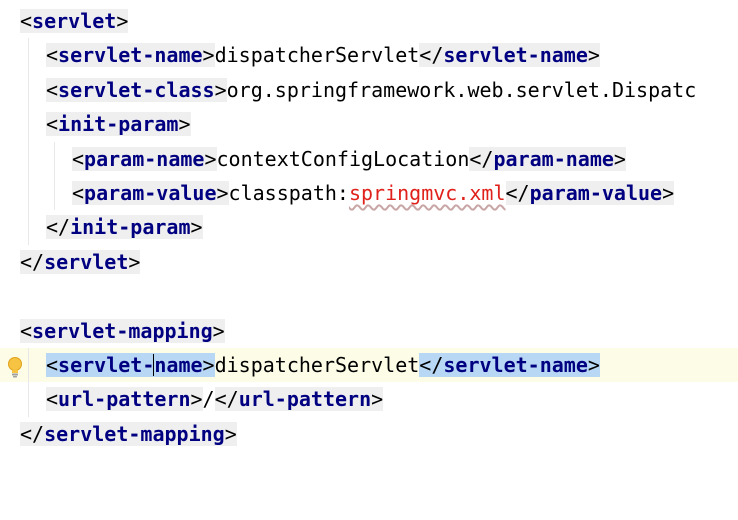 The image size is (738, 520). Describe the element at coordinates (369, 262) in the screenshot. I see `code-line: </servlet>` at that location.